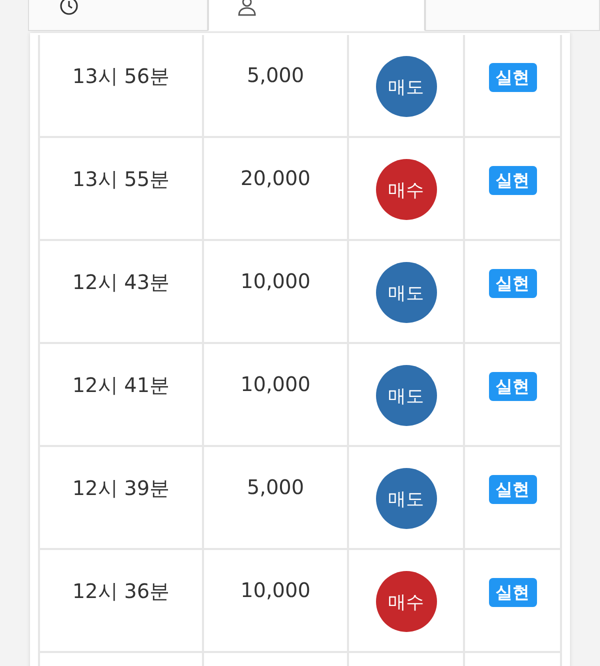  What do you see at coordinates (121, 488) in the screenshot?
I see `time-cell: 12시 39분` at bounding box center [121, 488].